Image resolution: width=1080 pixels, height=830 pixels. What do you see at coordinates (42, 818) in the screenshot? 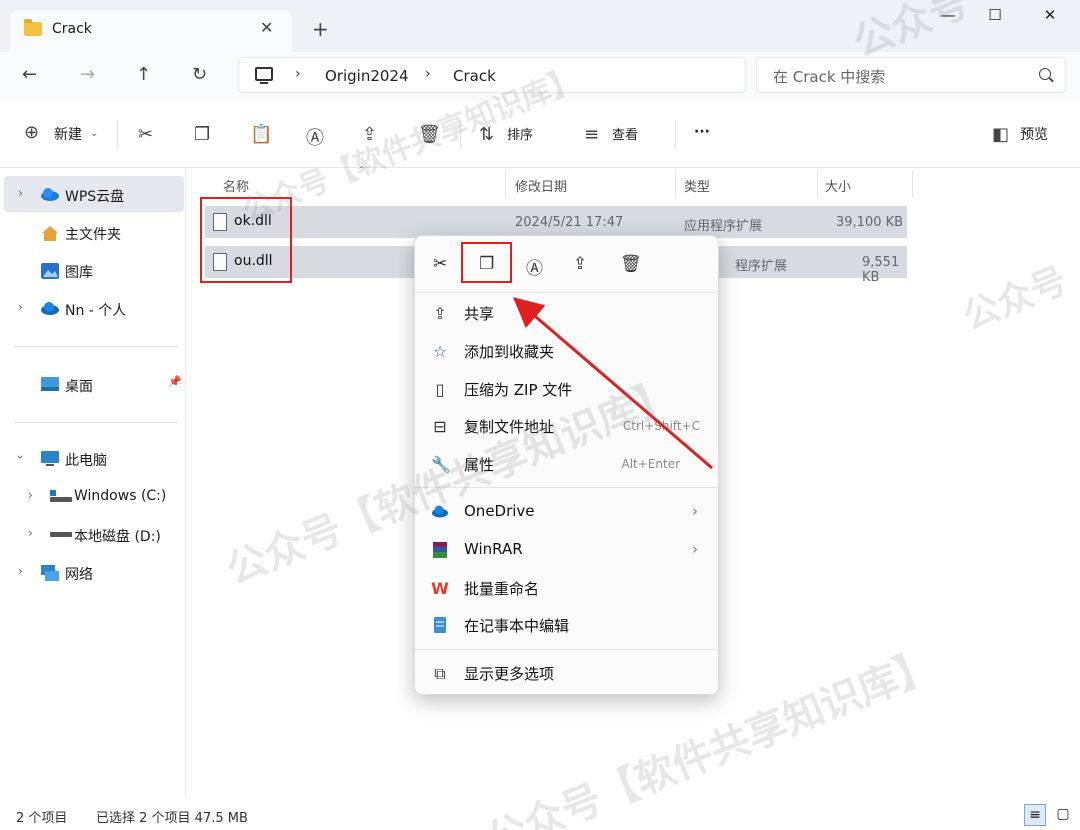
I see `item-count: 2 个项目` at bounding box center [42, 818].